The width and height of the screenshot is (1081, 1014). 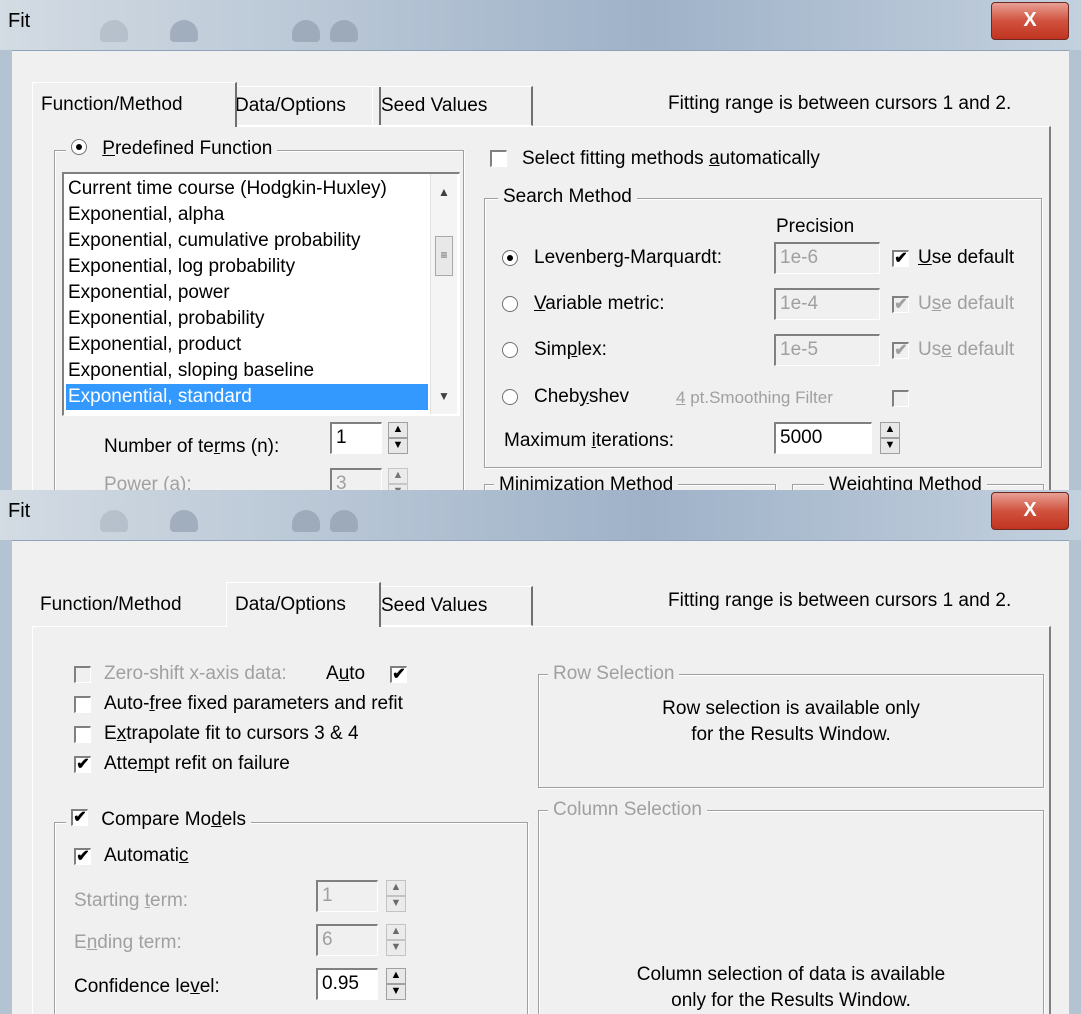 I want to click on extrapolate-checkbox, so click(x=82, y=734).